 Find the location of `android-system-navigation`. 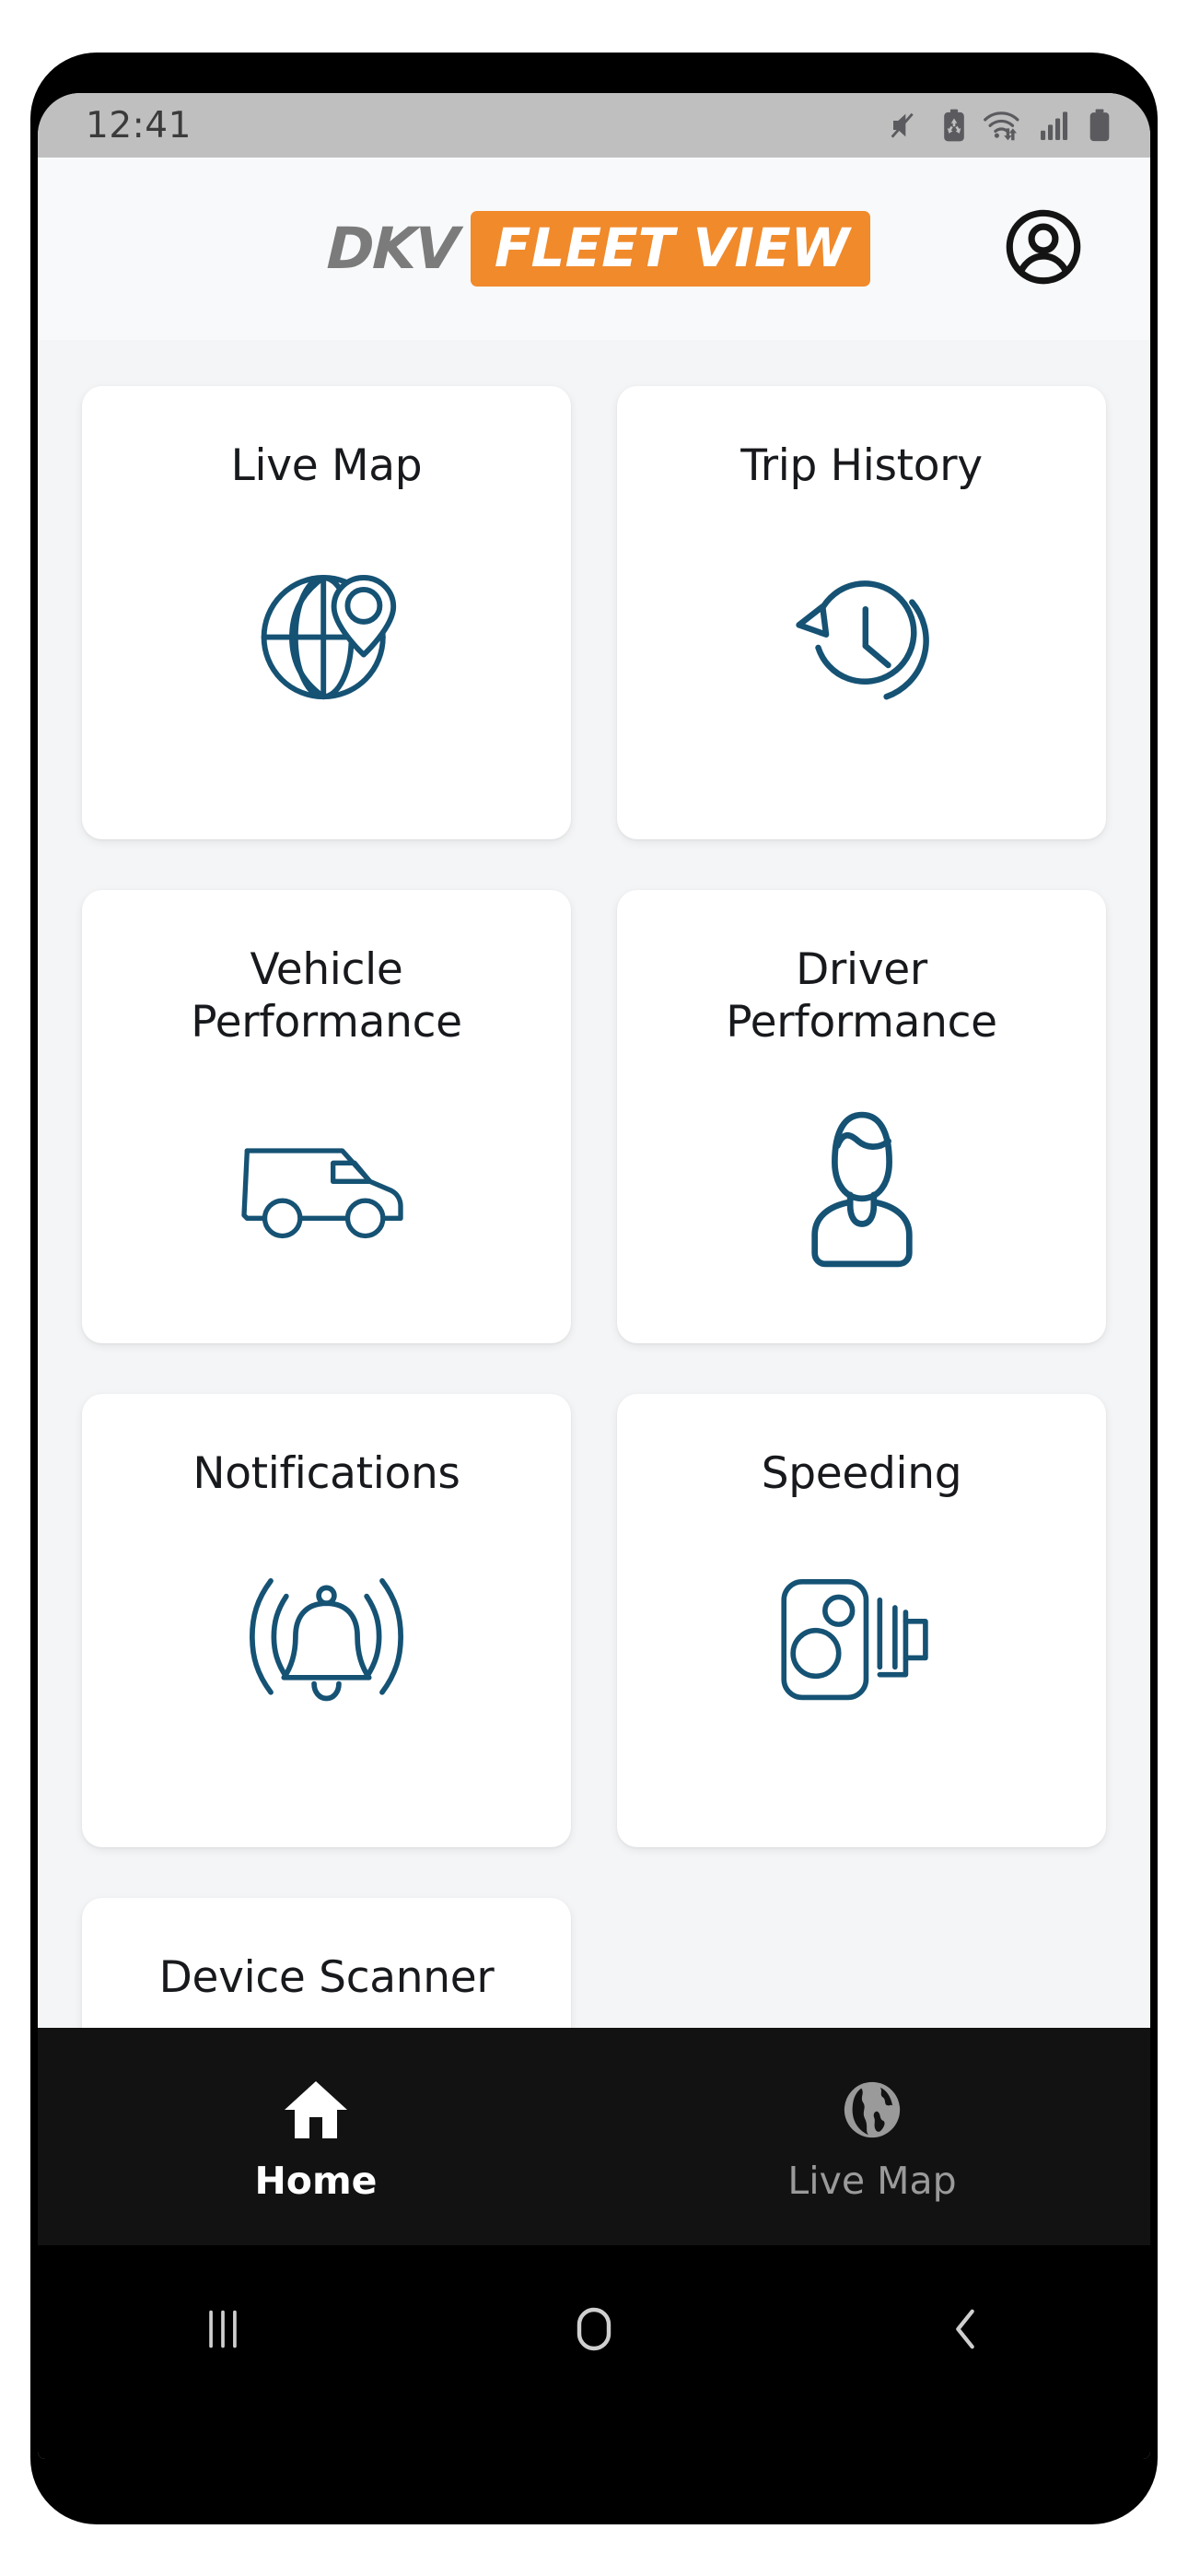

android-system-navigation is located at coordinates (594, 2352).